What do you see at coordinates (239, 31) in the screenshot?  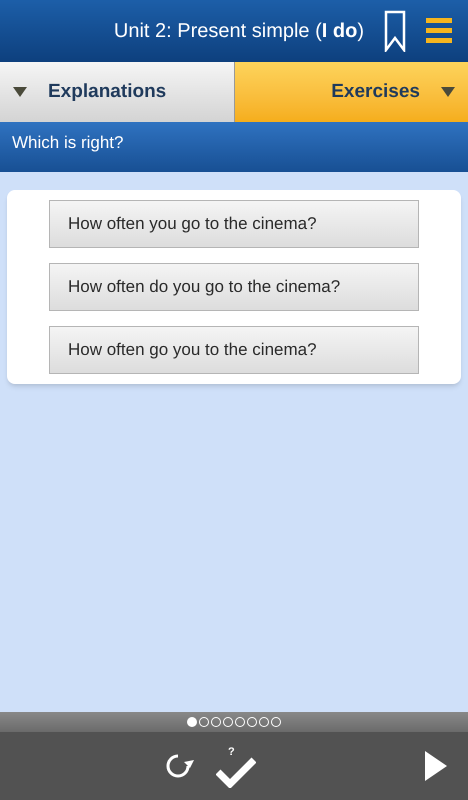 I see `window-title: Unit 2: Present simple (I do)` at bounding box center [239, 31].